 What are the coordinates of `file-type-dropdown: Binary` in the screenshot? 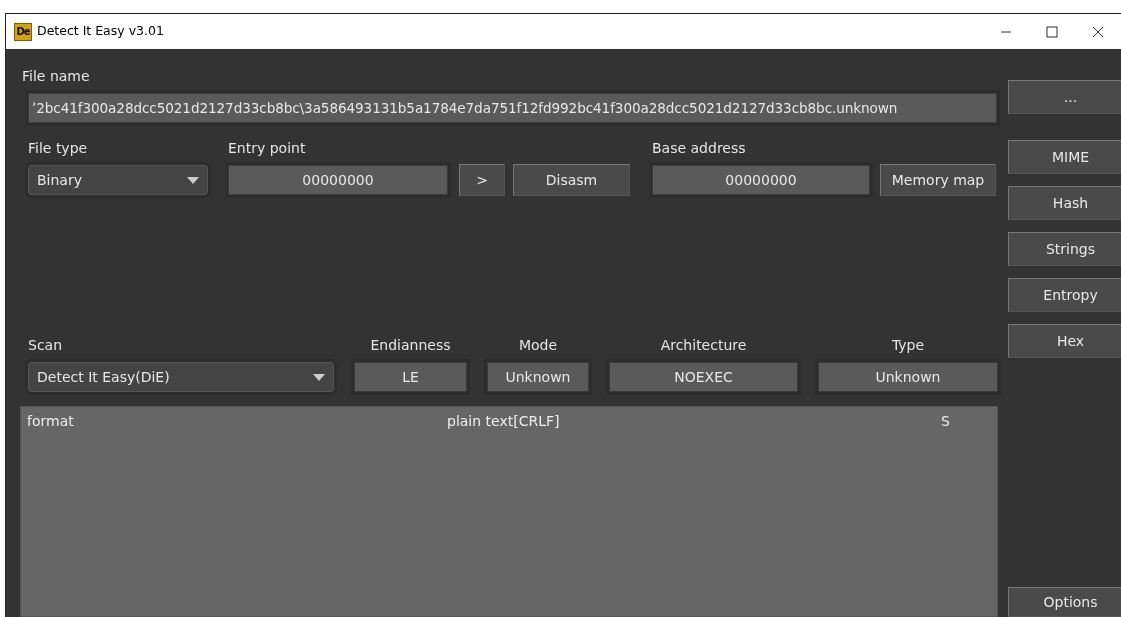 It's located at (118, 180).